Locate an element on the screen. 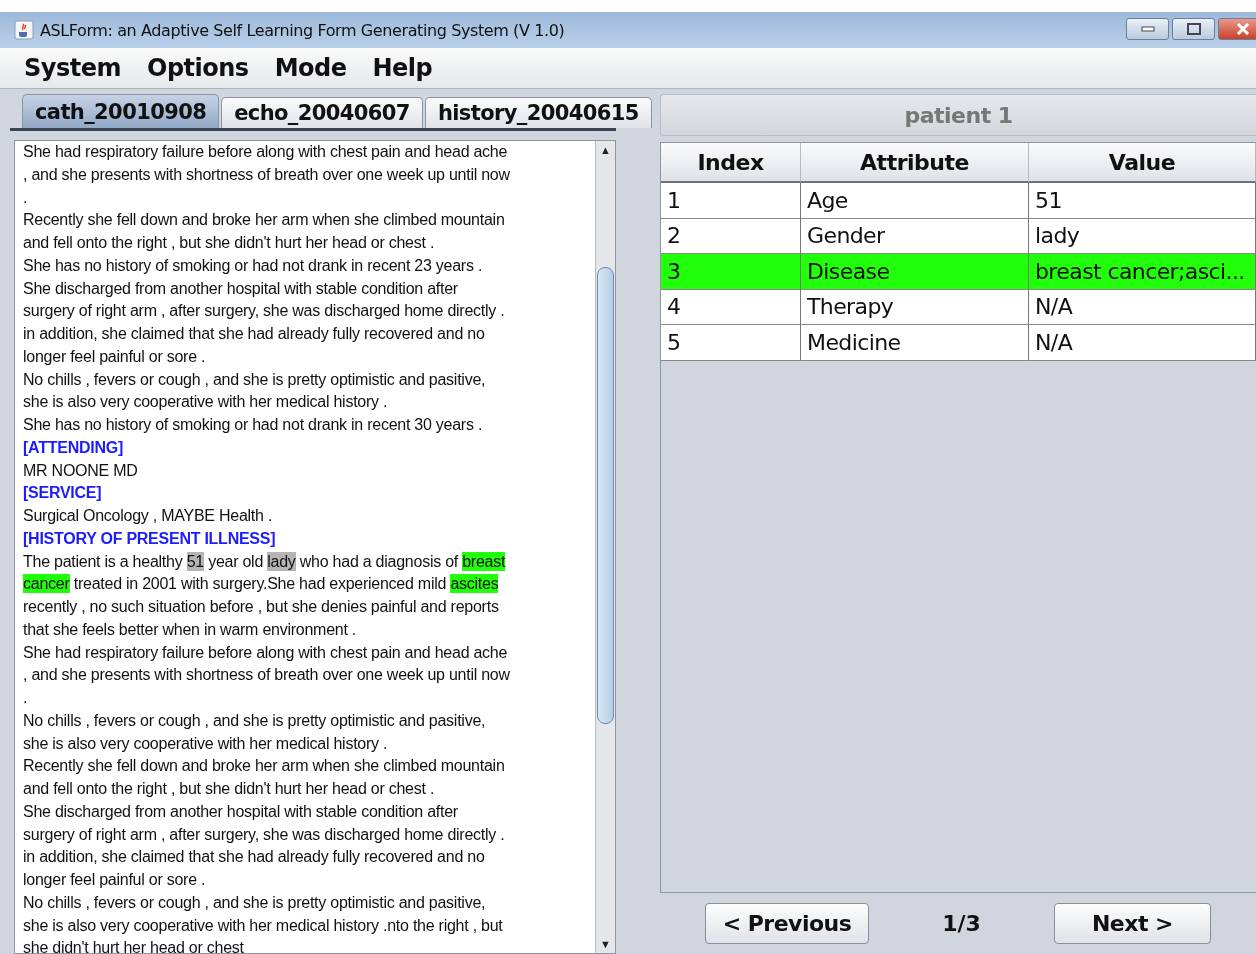  table-cell: Age is located at coordinates (915, 201).